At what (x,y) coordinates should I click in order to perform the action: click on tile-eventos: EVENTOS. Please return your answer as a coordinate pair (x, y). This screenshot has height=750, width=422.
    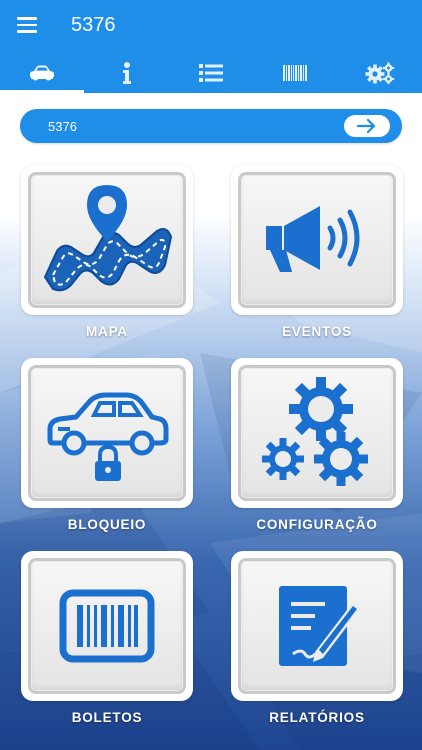
    Looking at the image, I should click on (317, 252).